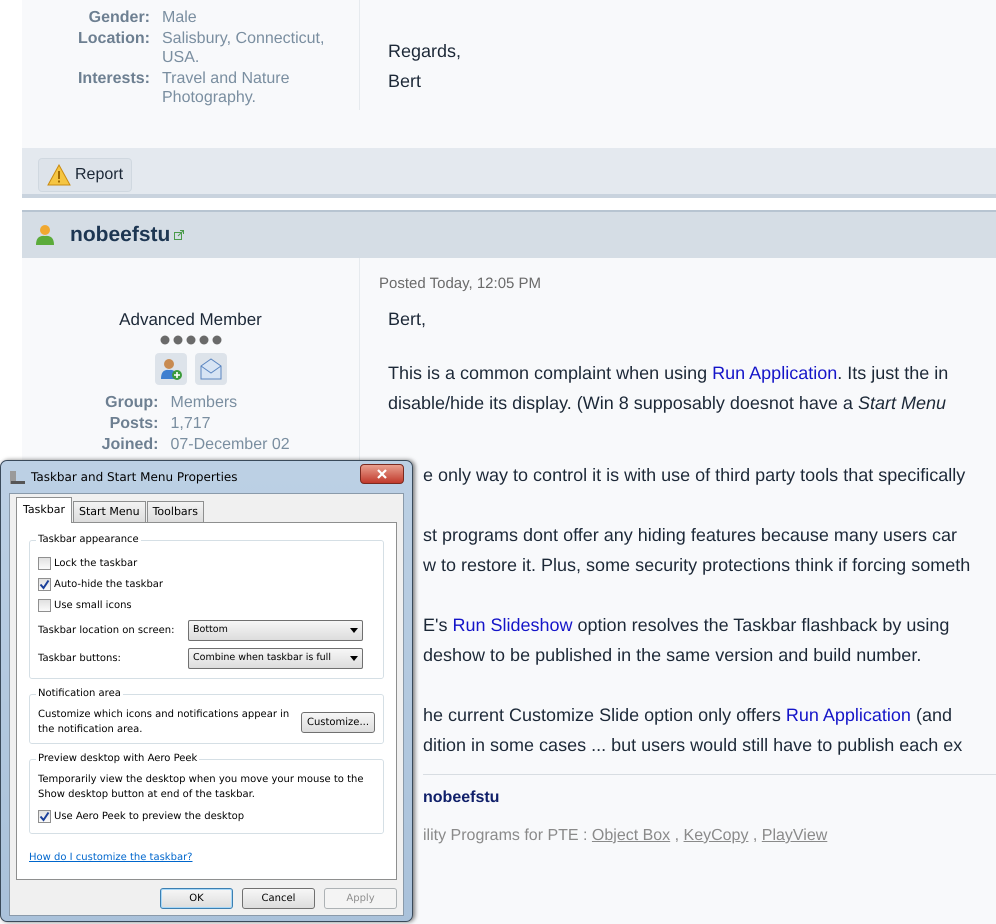 The width and height of the screenshot is (996, 924). Describe the element at coordinates (175, 511) in the screenshot. I see `tab: Toolbars` at that location.